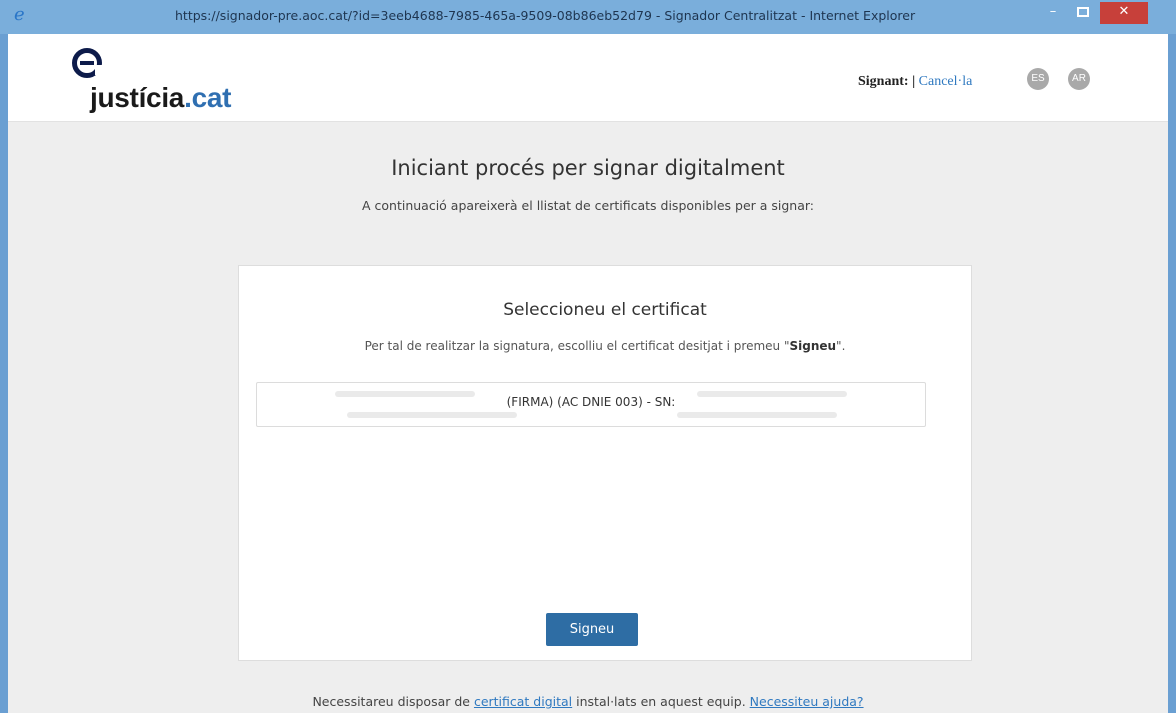  What do you see at coordinates (393, 701) in the screenshot?
I see `footer-text-before: Necessitareu disposar de` at bounding box center [393, 701].